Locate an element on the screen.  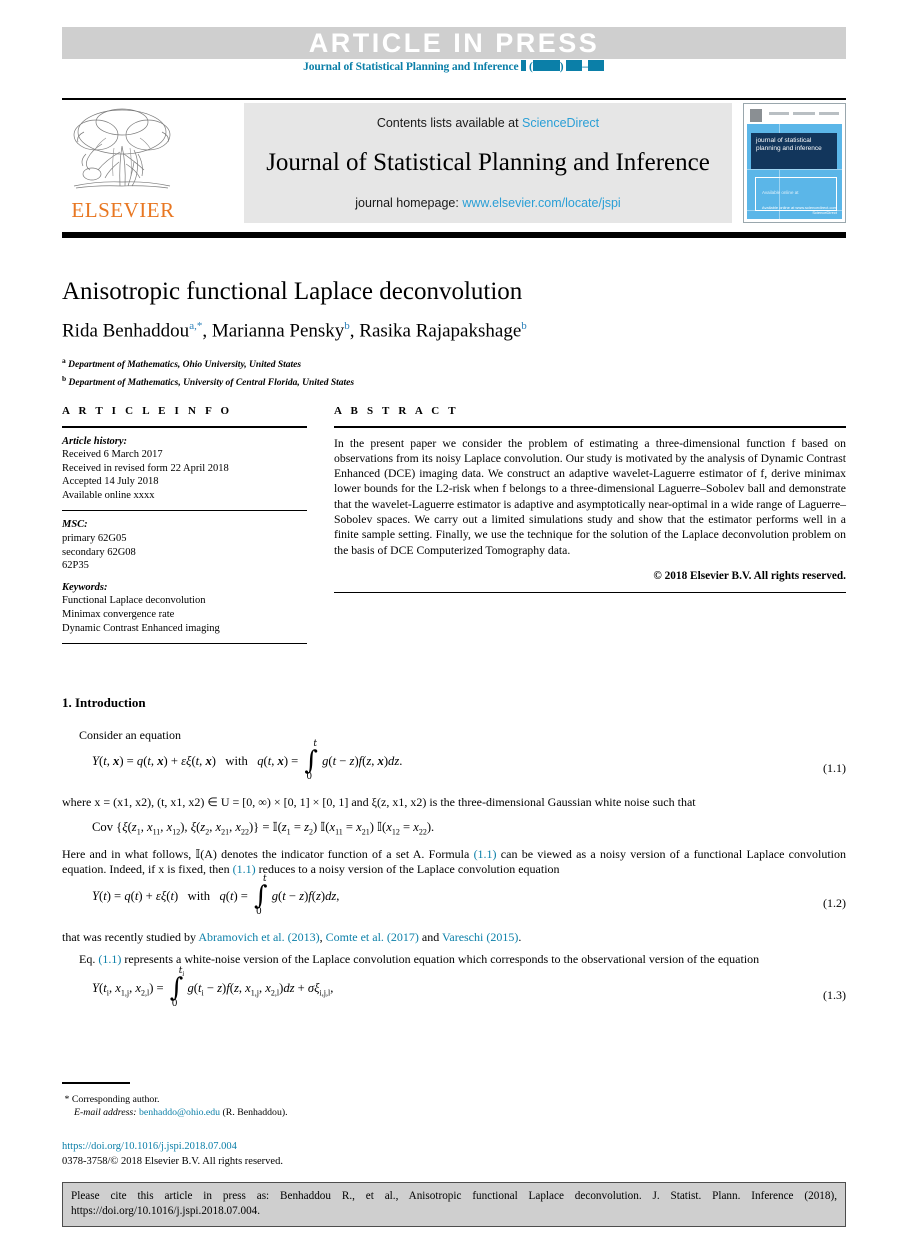
keywords-bottom-rule is located at coordinates (184, 644).